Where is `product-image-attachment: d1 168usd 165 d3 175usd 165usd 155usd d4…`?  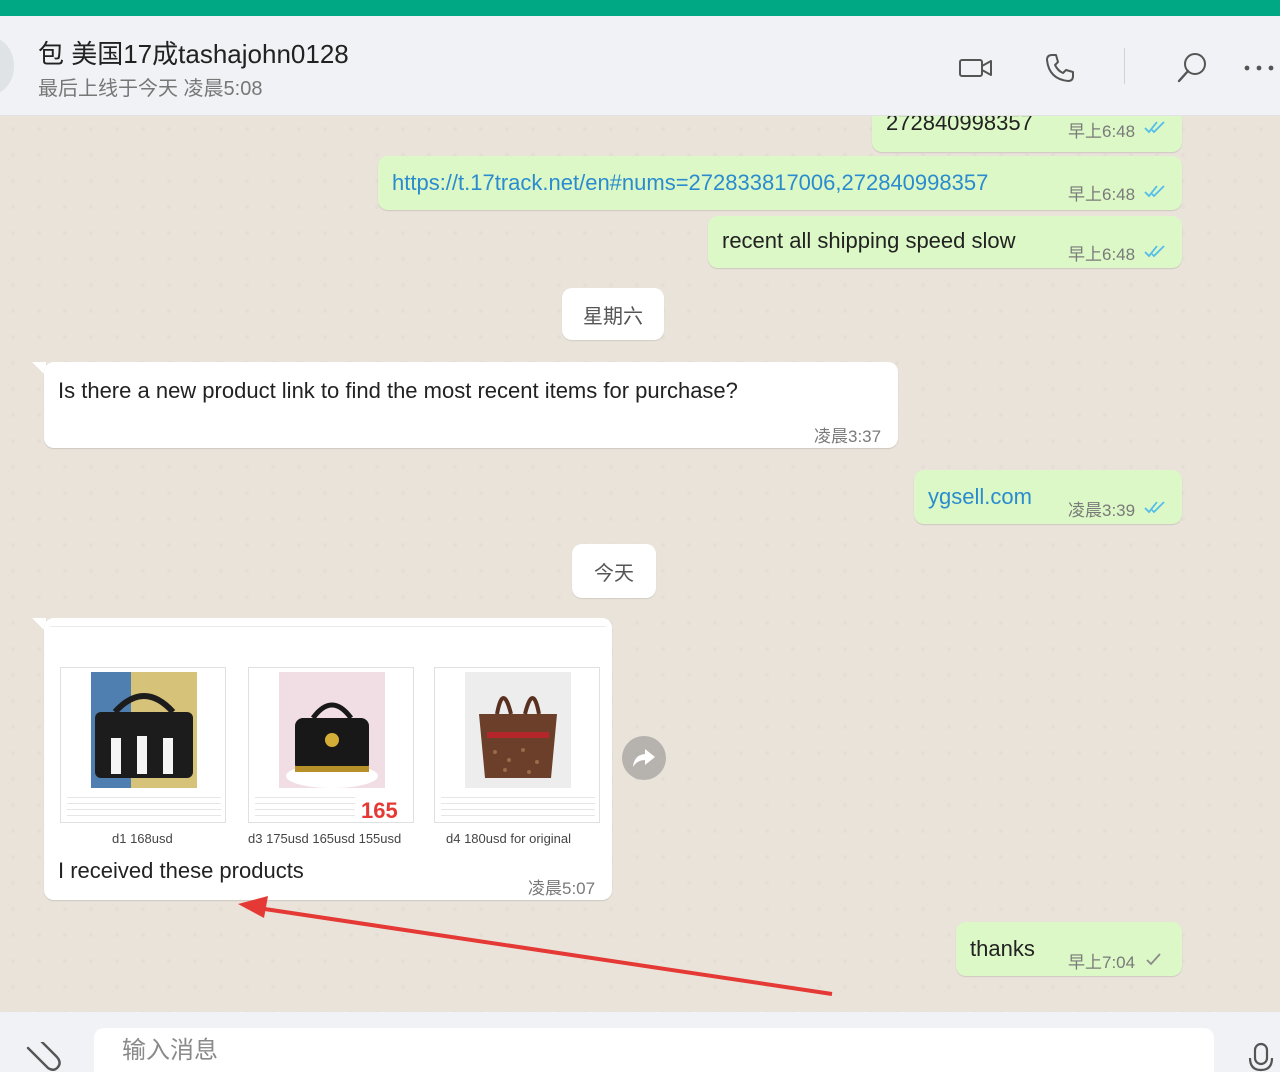
product-image-attachment: d1 168usd 165 d3 175usd 165usd 155usd d4… is located at coordinates (328, 737).